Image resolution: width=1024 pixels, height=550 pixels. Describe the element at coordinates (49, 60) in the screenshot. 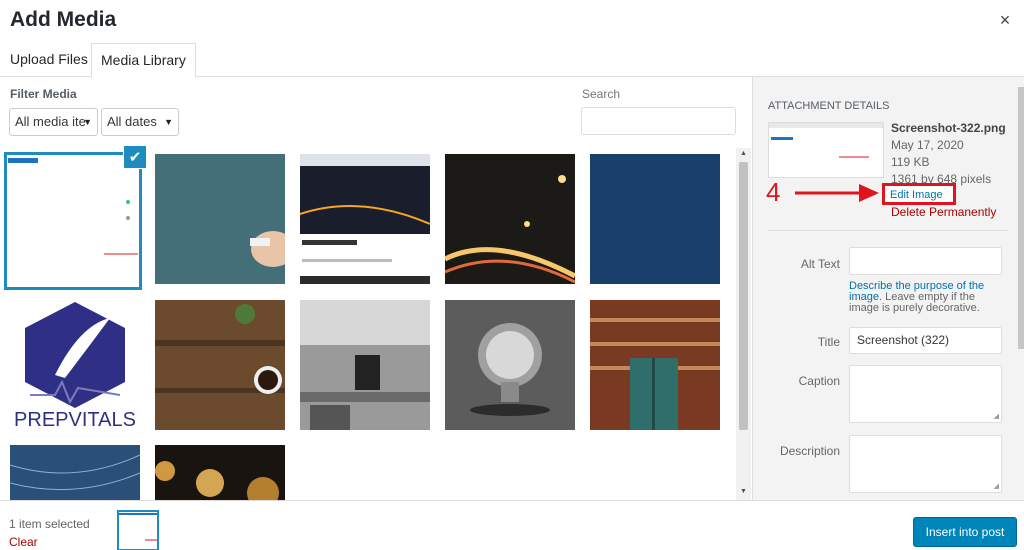

I see `tab-upload-files: Upload Files` at that location.